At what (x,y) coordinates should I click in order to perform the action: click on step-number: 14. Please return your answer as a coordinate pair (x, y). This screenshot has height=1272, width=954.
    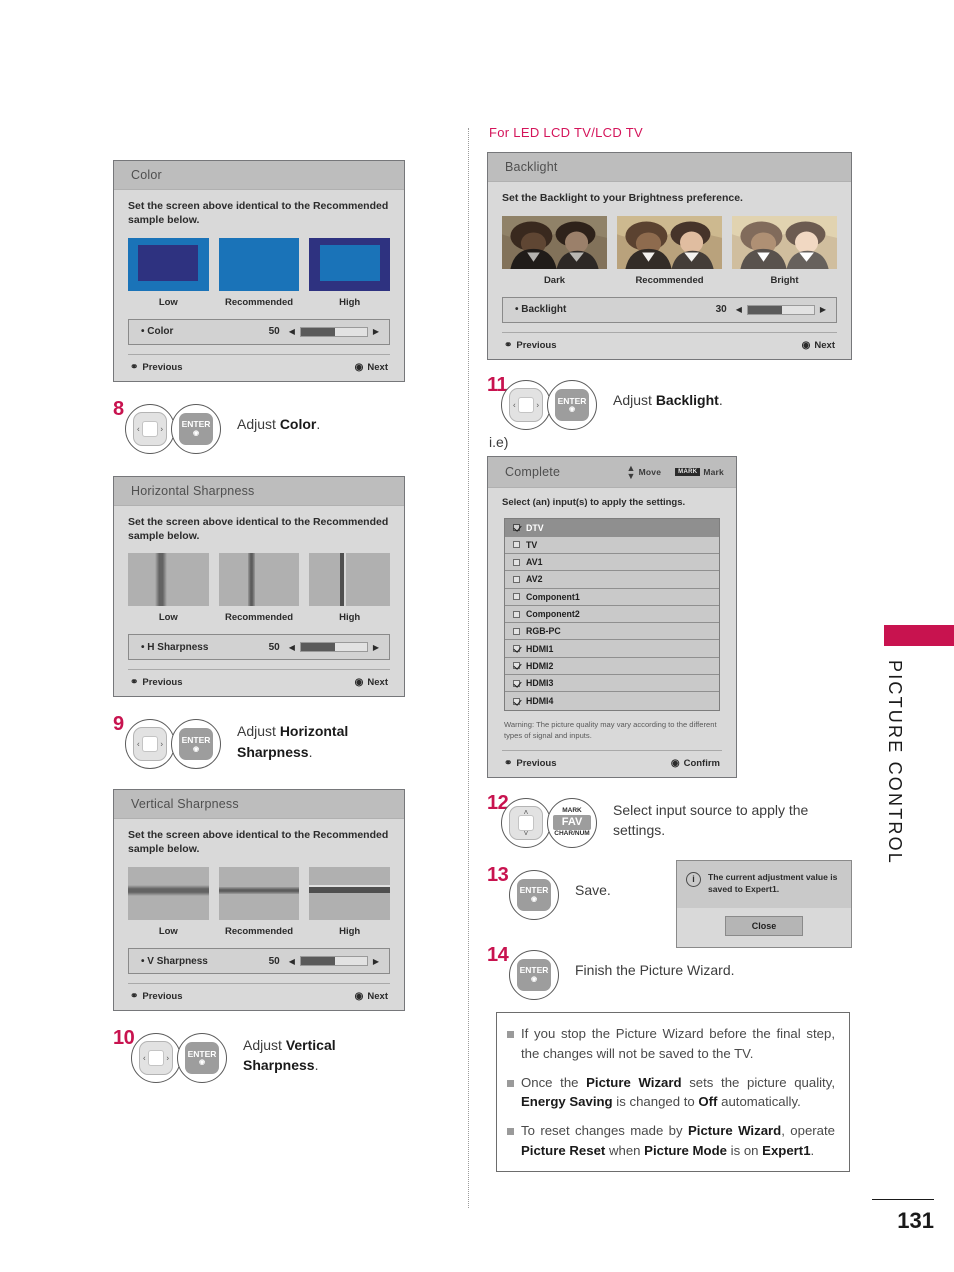
    Looking at the image, I should click on (498, 954).